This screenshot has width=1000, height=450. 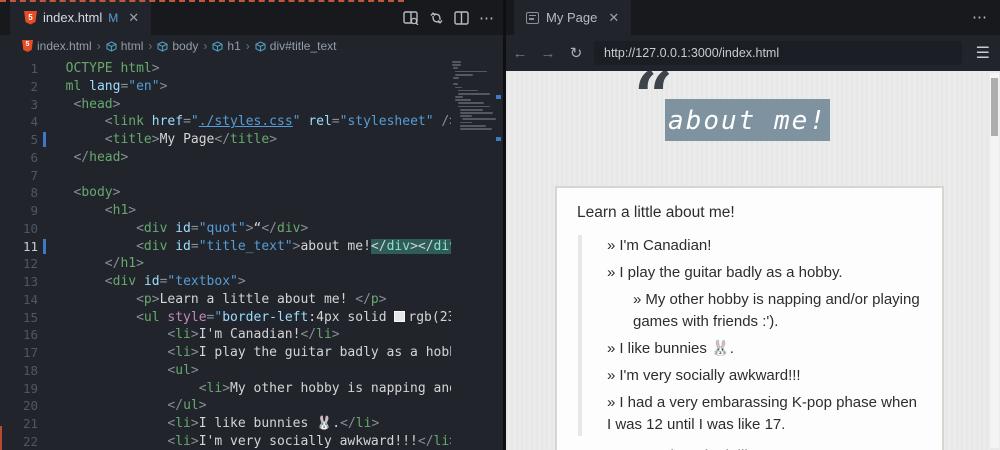 I want to click on quote-mark: “, so click(x=654, y=104).